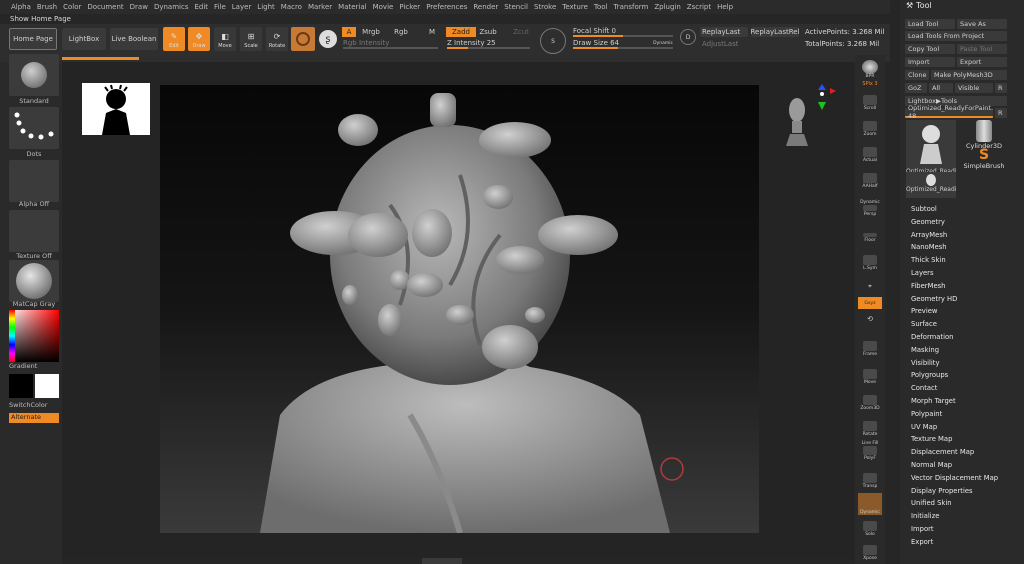  I want to click on menu-zplugin: Zplugin, so click(667, 7).